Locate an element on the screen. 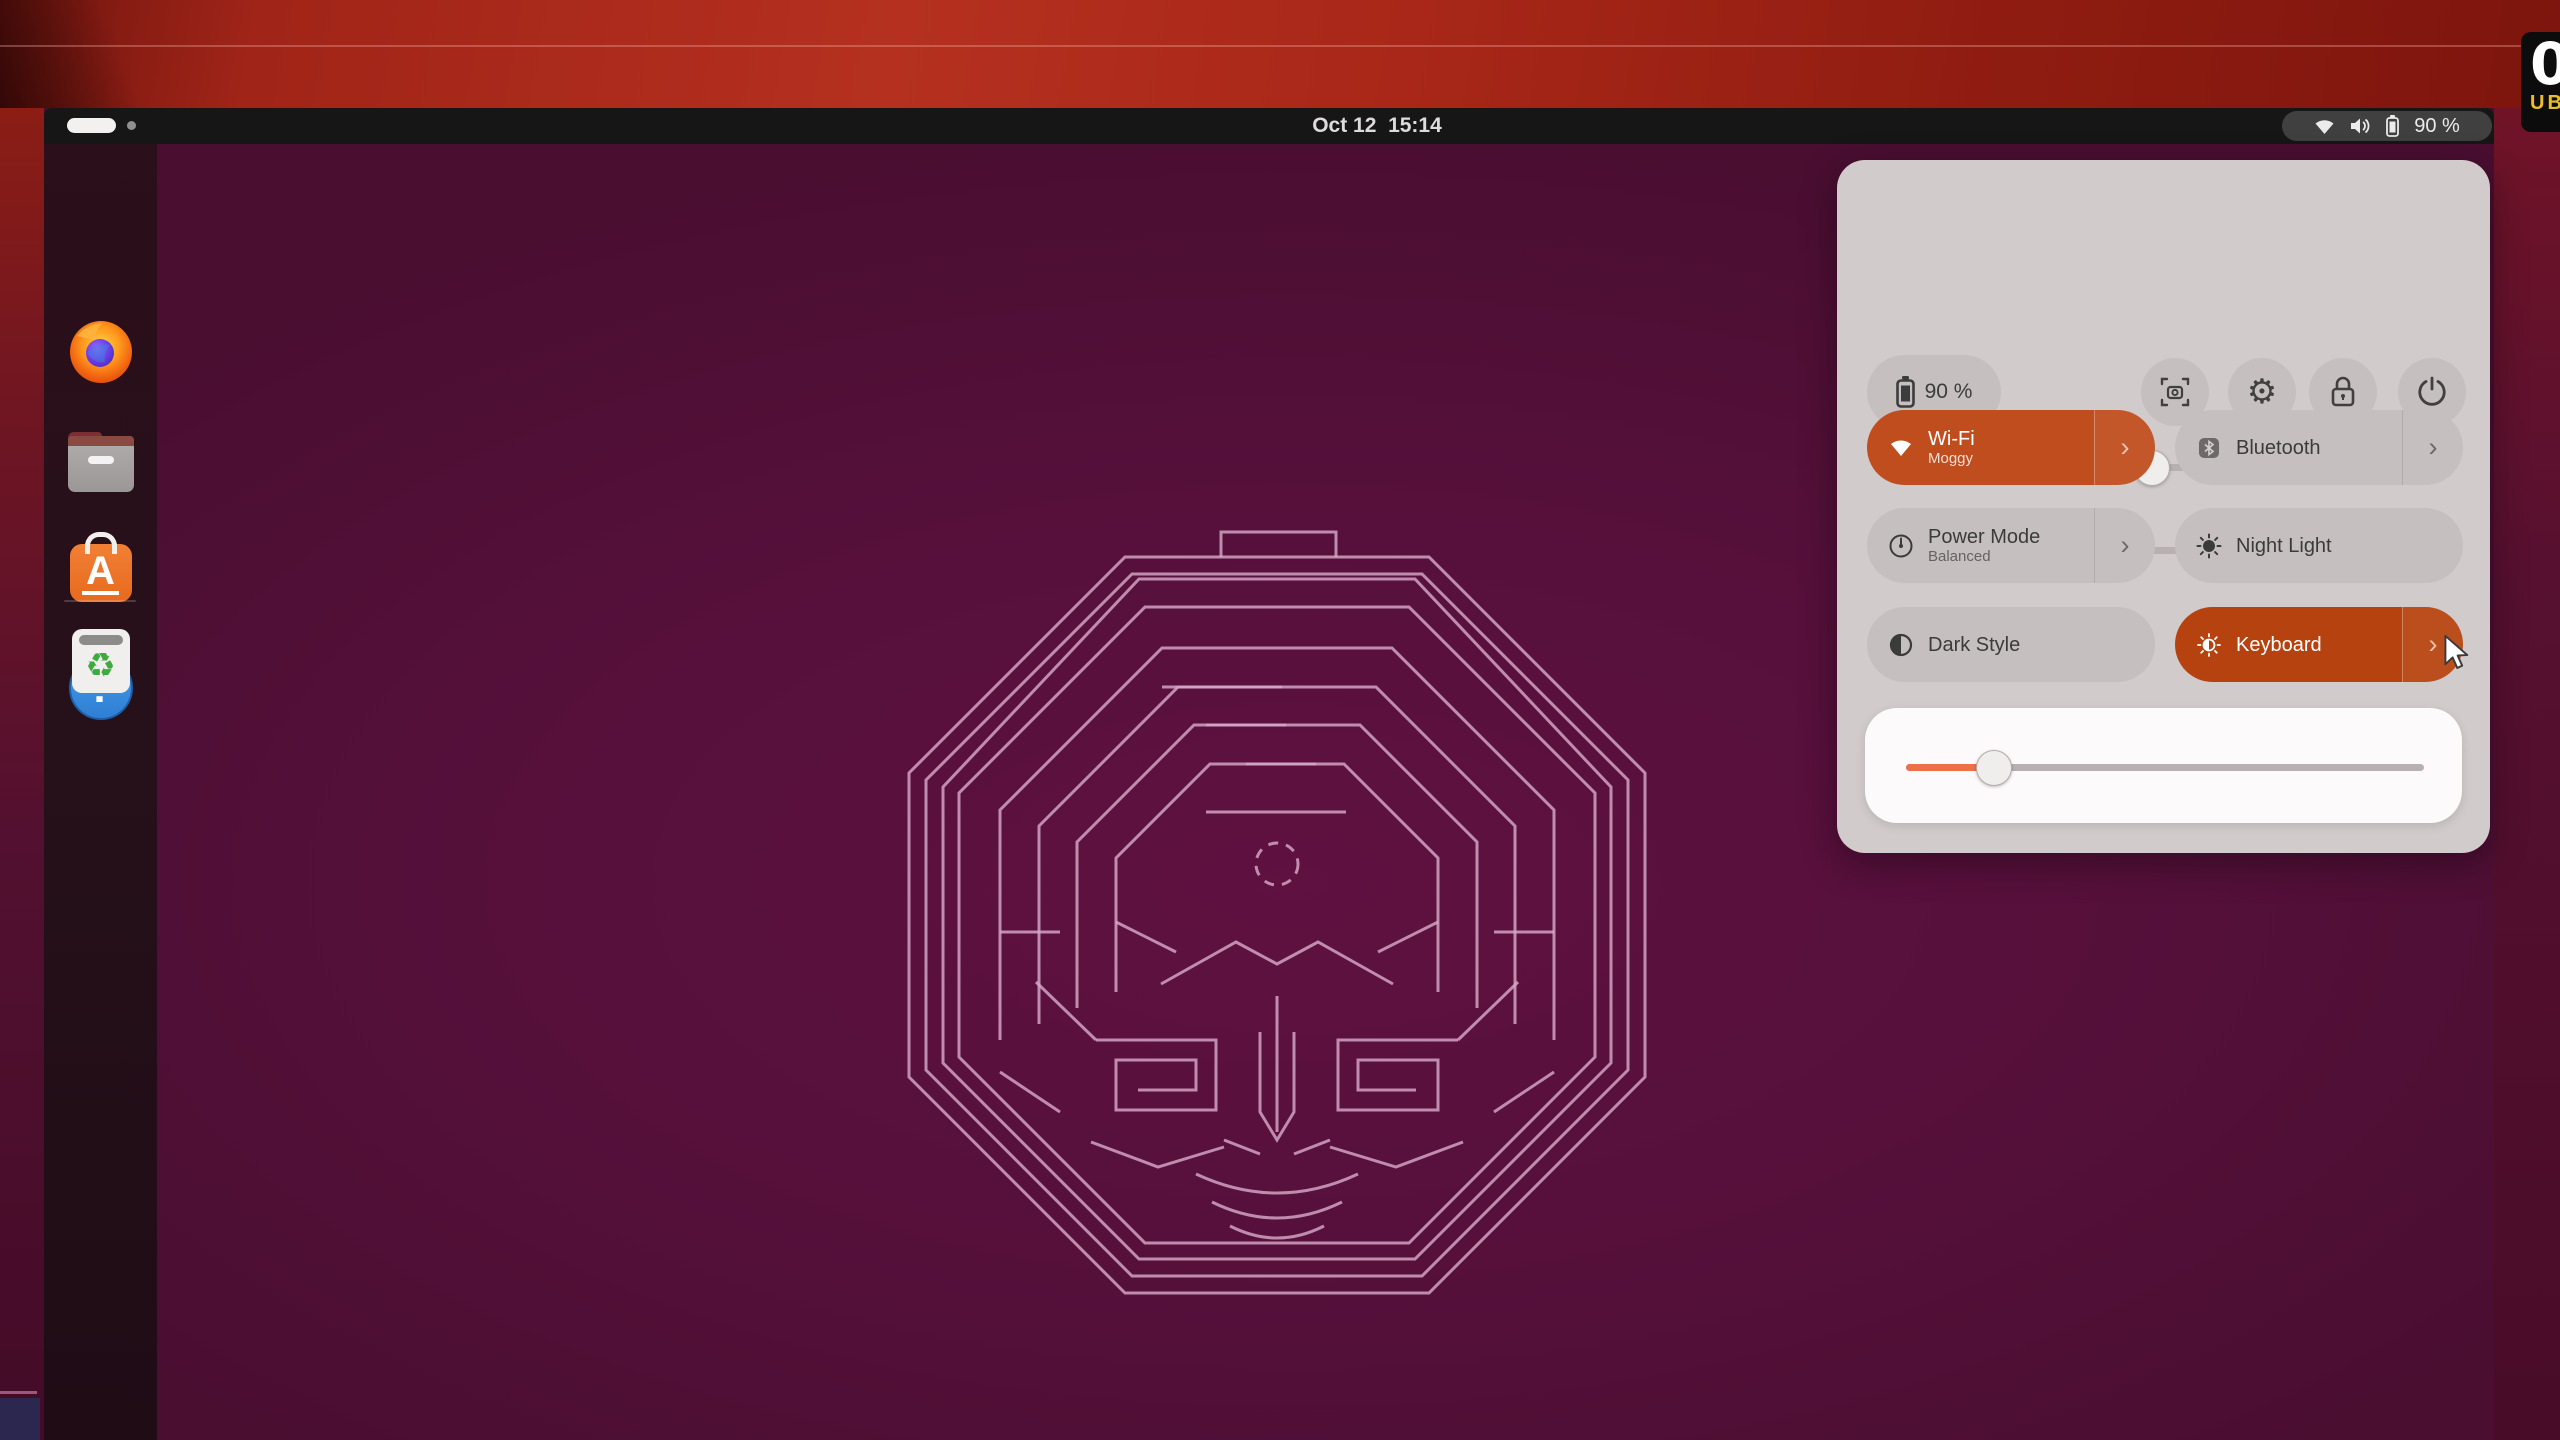 The image size is (2560, 1440). files-icon is located at coordinates (100, 462).